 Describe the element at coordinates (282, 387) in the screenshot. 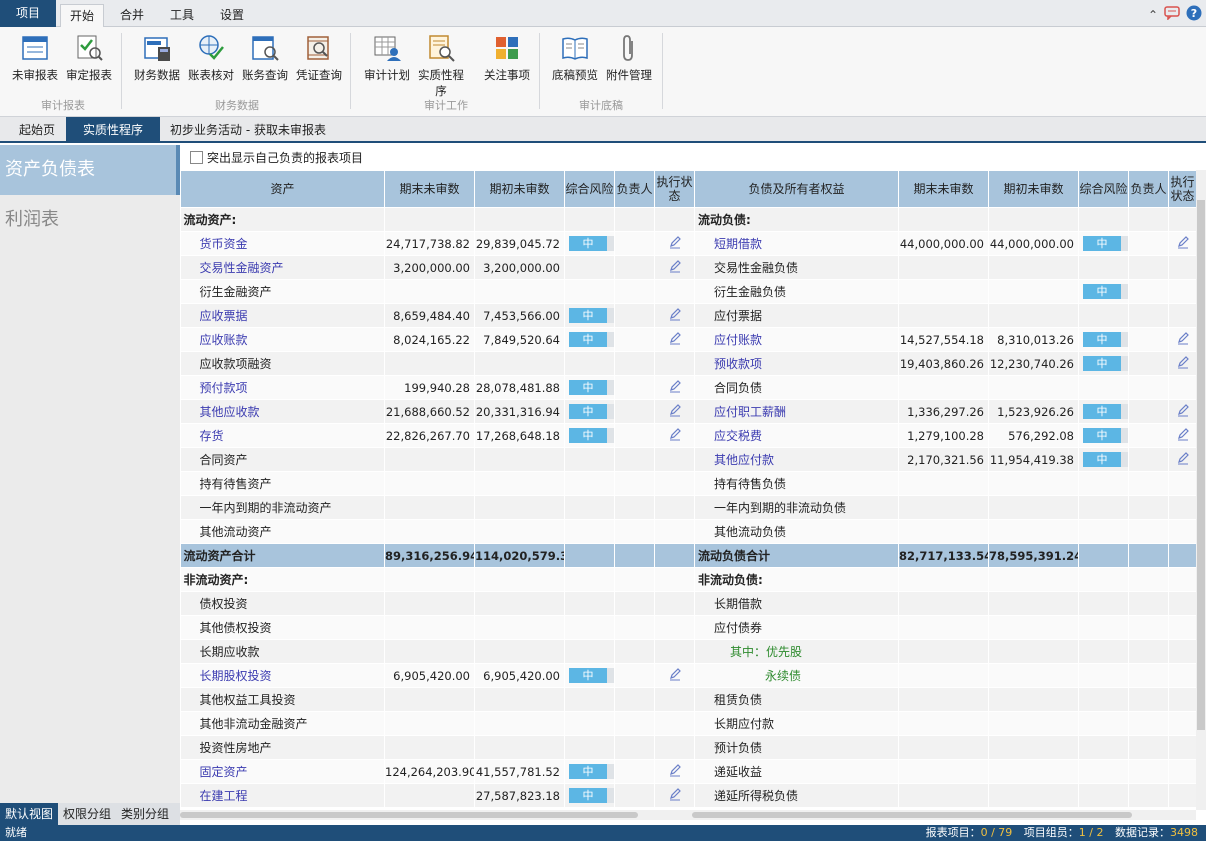

I see `account-link: 预付款项` at that location.